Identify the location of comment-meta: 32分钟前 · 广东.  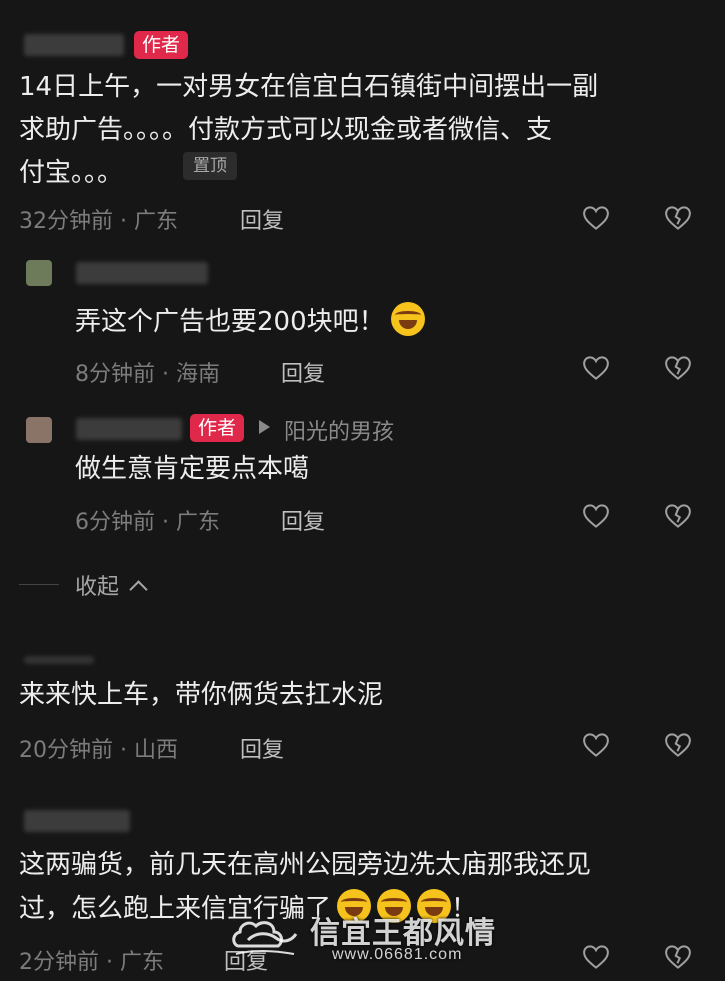
(98, 221).